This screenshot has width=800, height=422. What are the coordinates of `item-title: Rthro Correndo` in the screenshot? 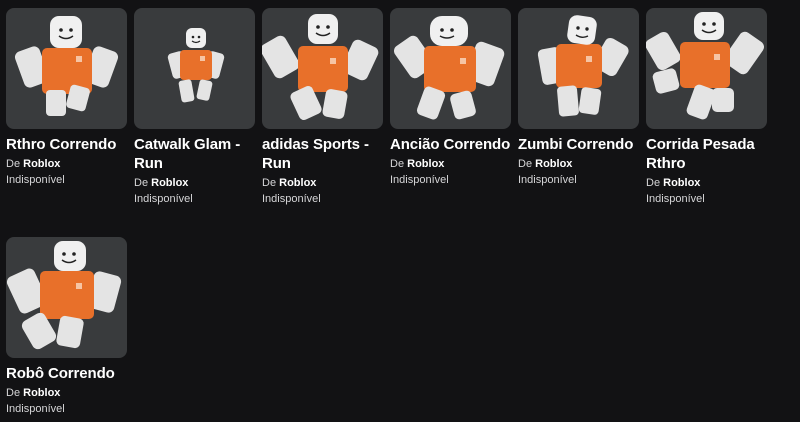 It's located at (66, 144).